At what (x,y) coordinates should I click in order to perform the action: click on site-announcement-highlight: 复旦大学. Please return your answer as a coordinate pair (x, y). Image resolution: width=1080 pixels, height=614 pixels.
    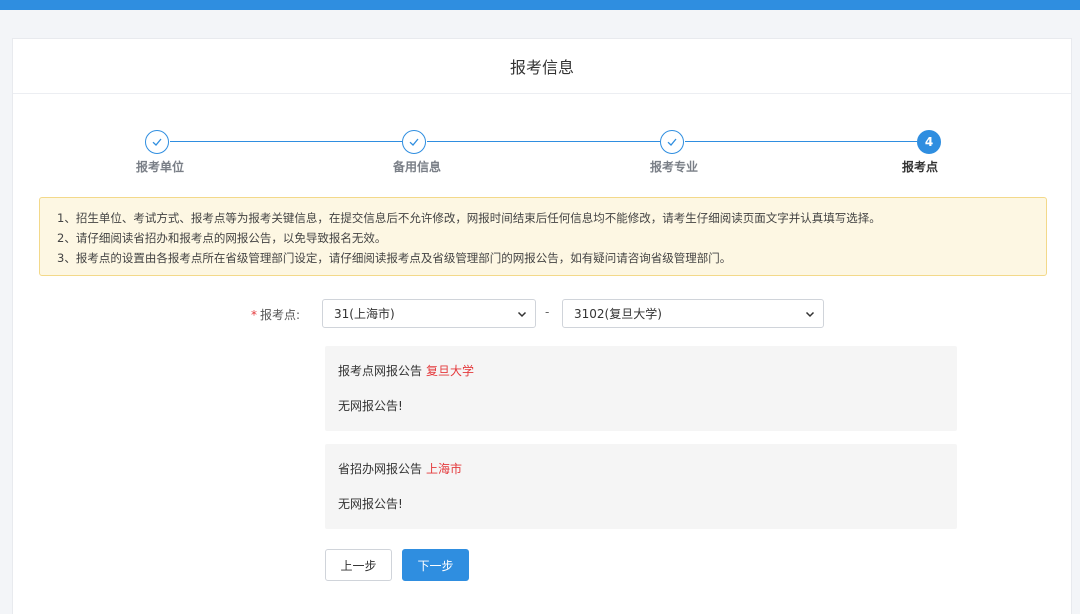
    Looking at the image, I should click on (450, 371).